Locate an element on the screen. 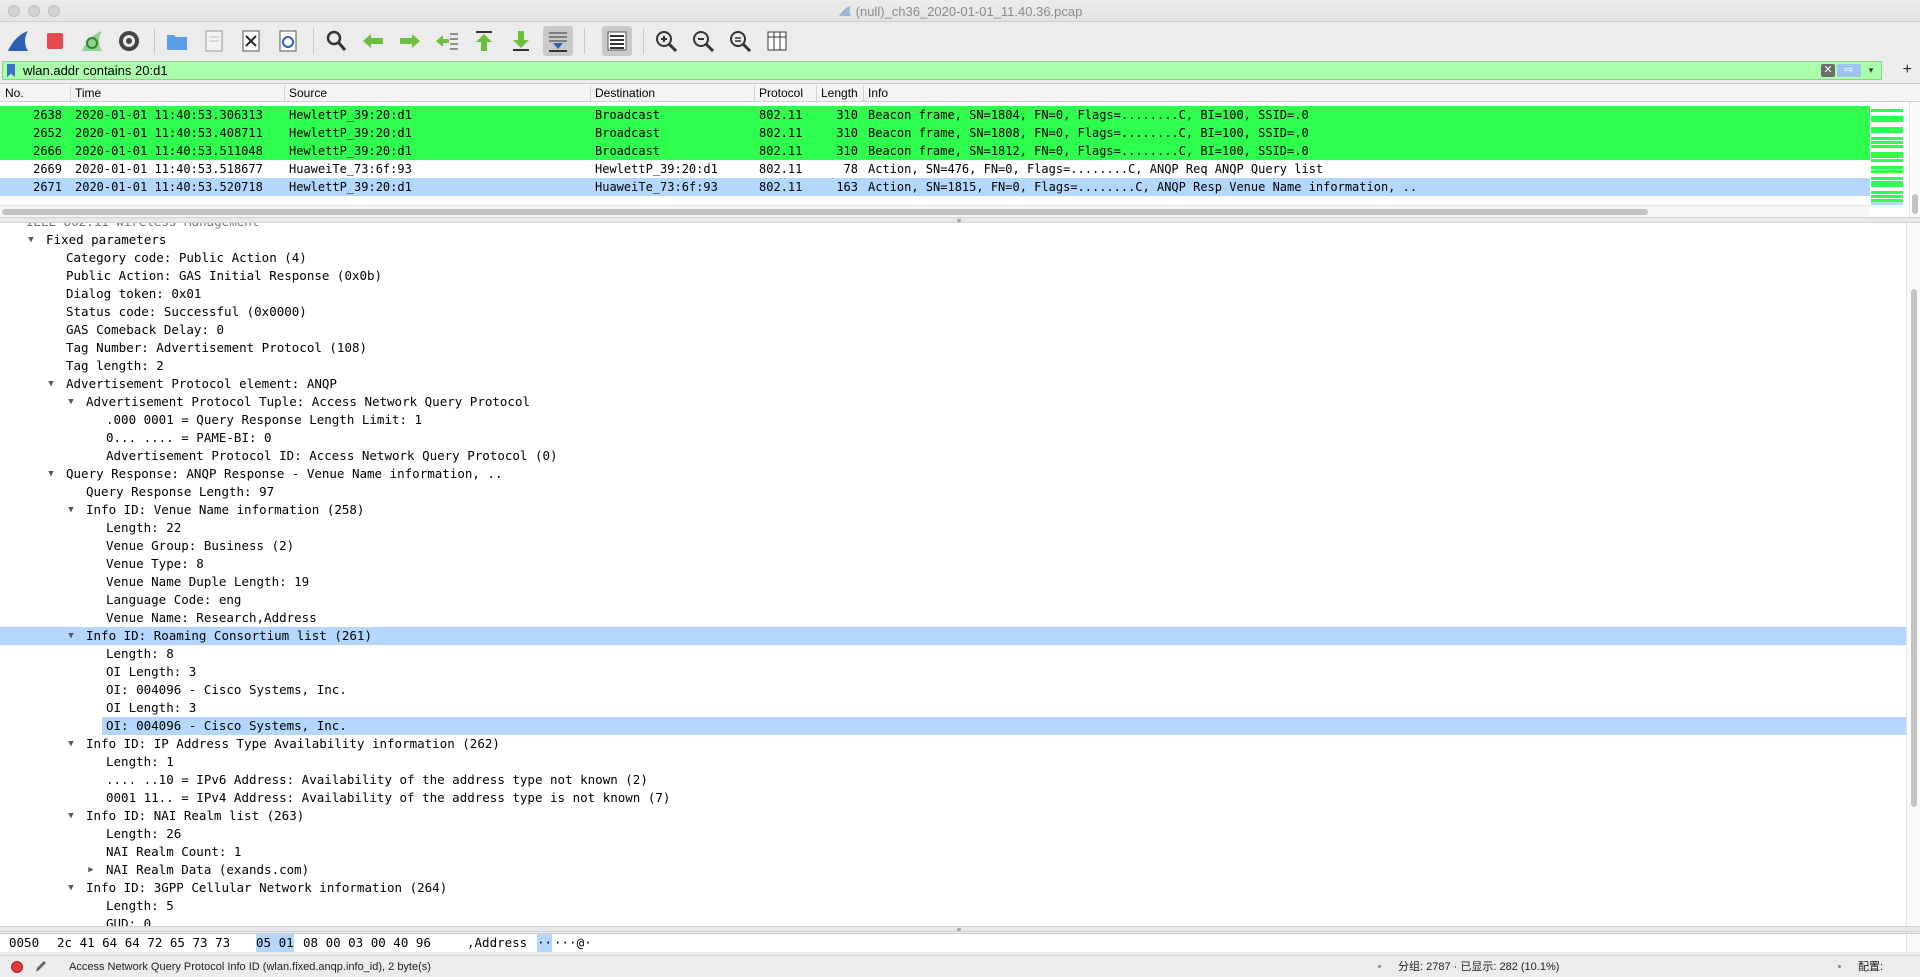 The width and height of the screenshot is (1920, 977). packet-list-vertical-scroll-thumb is located at coordinates (1915, 204).